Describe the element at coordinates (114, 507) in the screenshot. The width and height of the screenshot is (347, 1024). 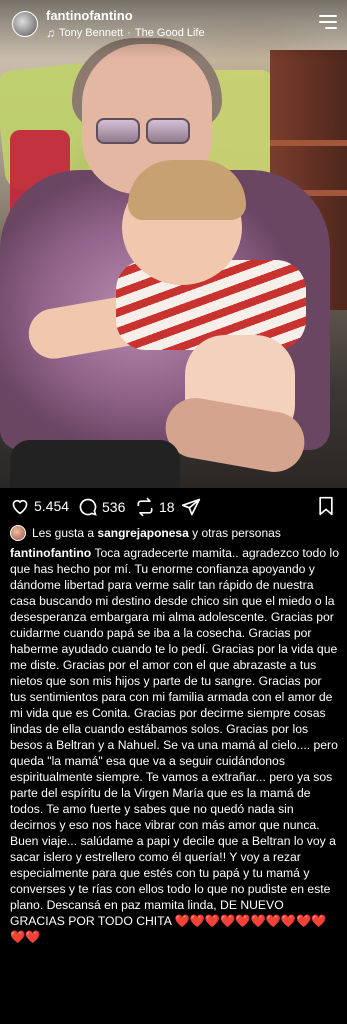
I see `comment-count: 536` at that location.